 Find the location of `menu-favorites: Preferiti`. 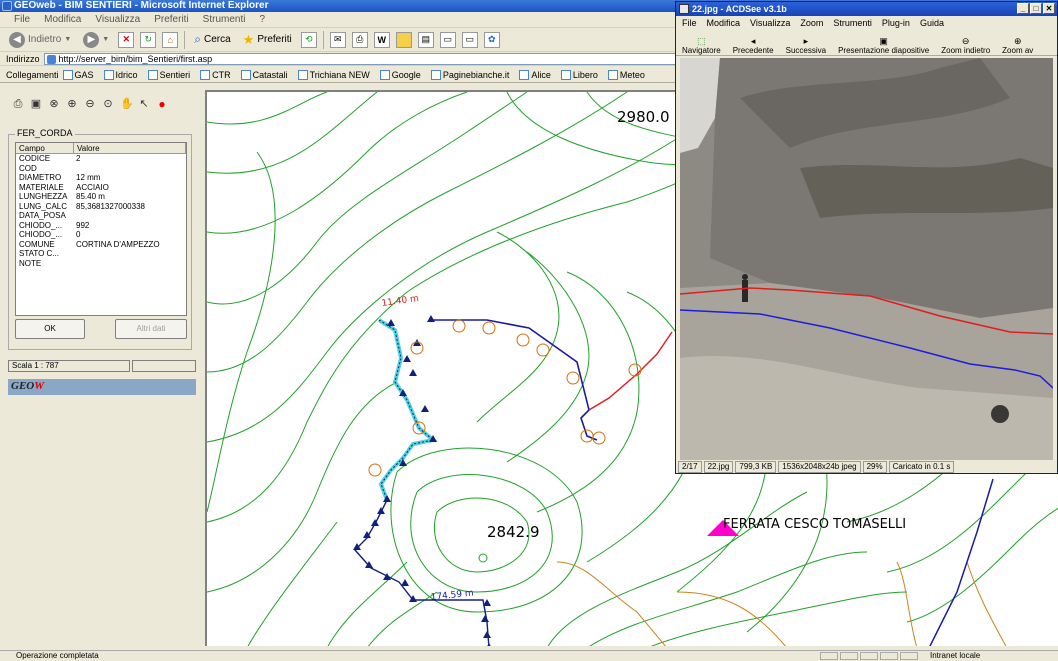

menu-favorites: Preferiti is located at coordinates (171, 19).